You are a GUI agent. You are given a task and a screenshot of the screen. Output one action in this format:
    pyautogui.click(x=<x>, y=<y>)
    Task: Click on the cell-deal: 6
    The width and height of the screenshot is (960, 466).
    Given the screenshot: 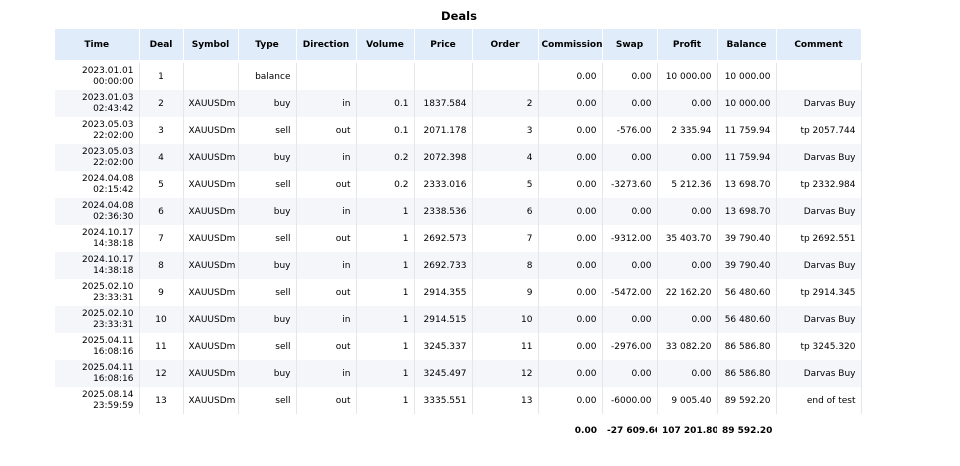 What is the action you would take?
    pyautogui.click(x=161, y=211)
    